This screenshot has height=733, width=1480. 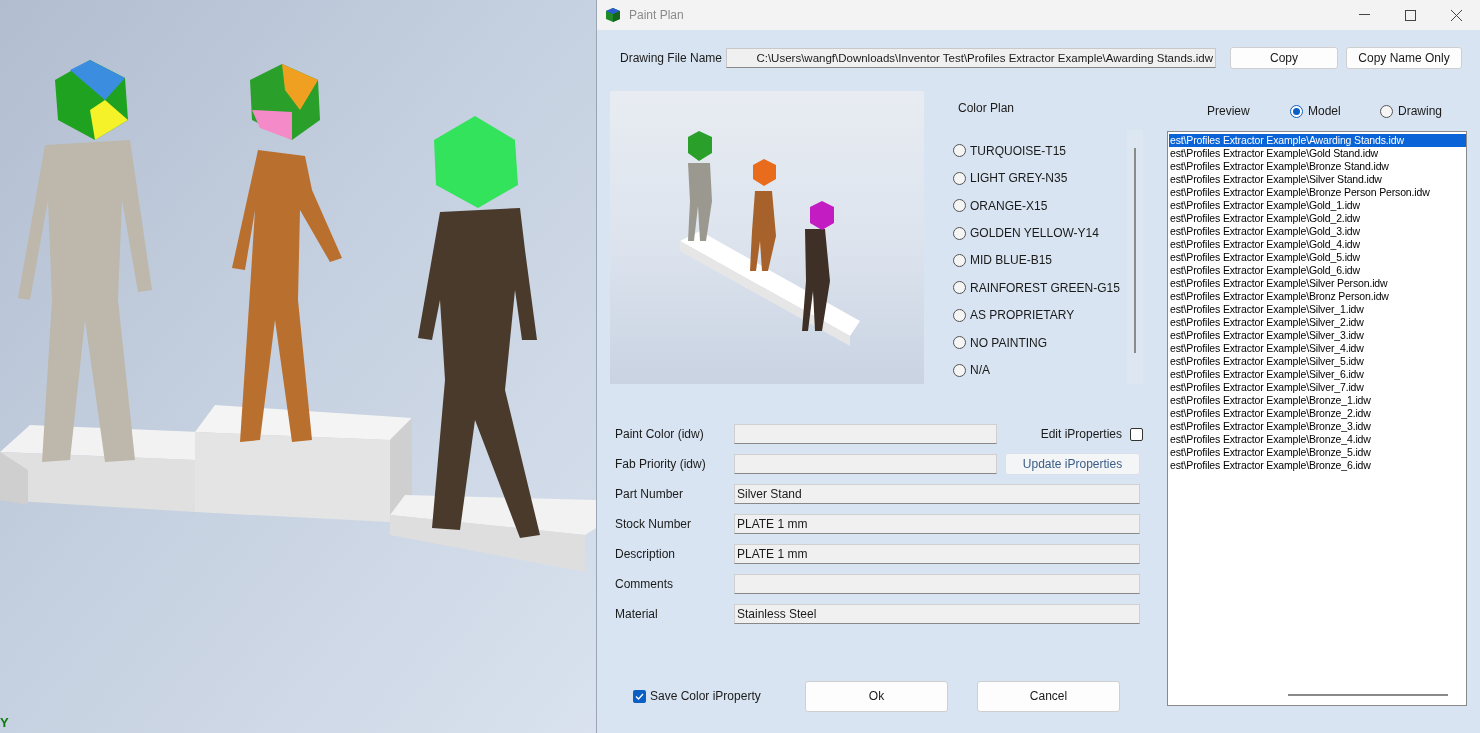 What do you see at coordinates (1019, 178) in the screenshot?
I see `radio-label: LIGHT GREY-N35` at bounding box center [1019, 178].